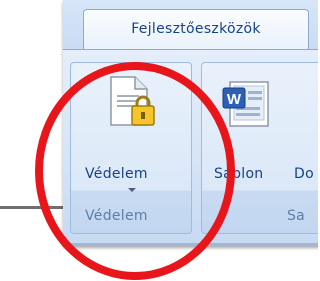 This screenshot has width=320, height=281. I want to click on chevron-down-icon, so click(132, 190).